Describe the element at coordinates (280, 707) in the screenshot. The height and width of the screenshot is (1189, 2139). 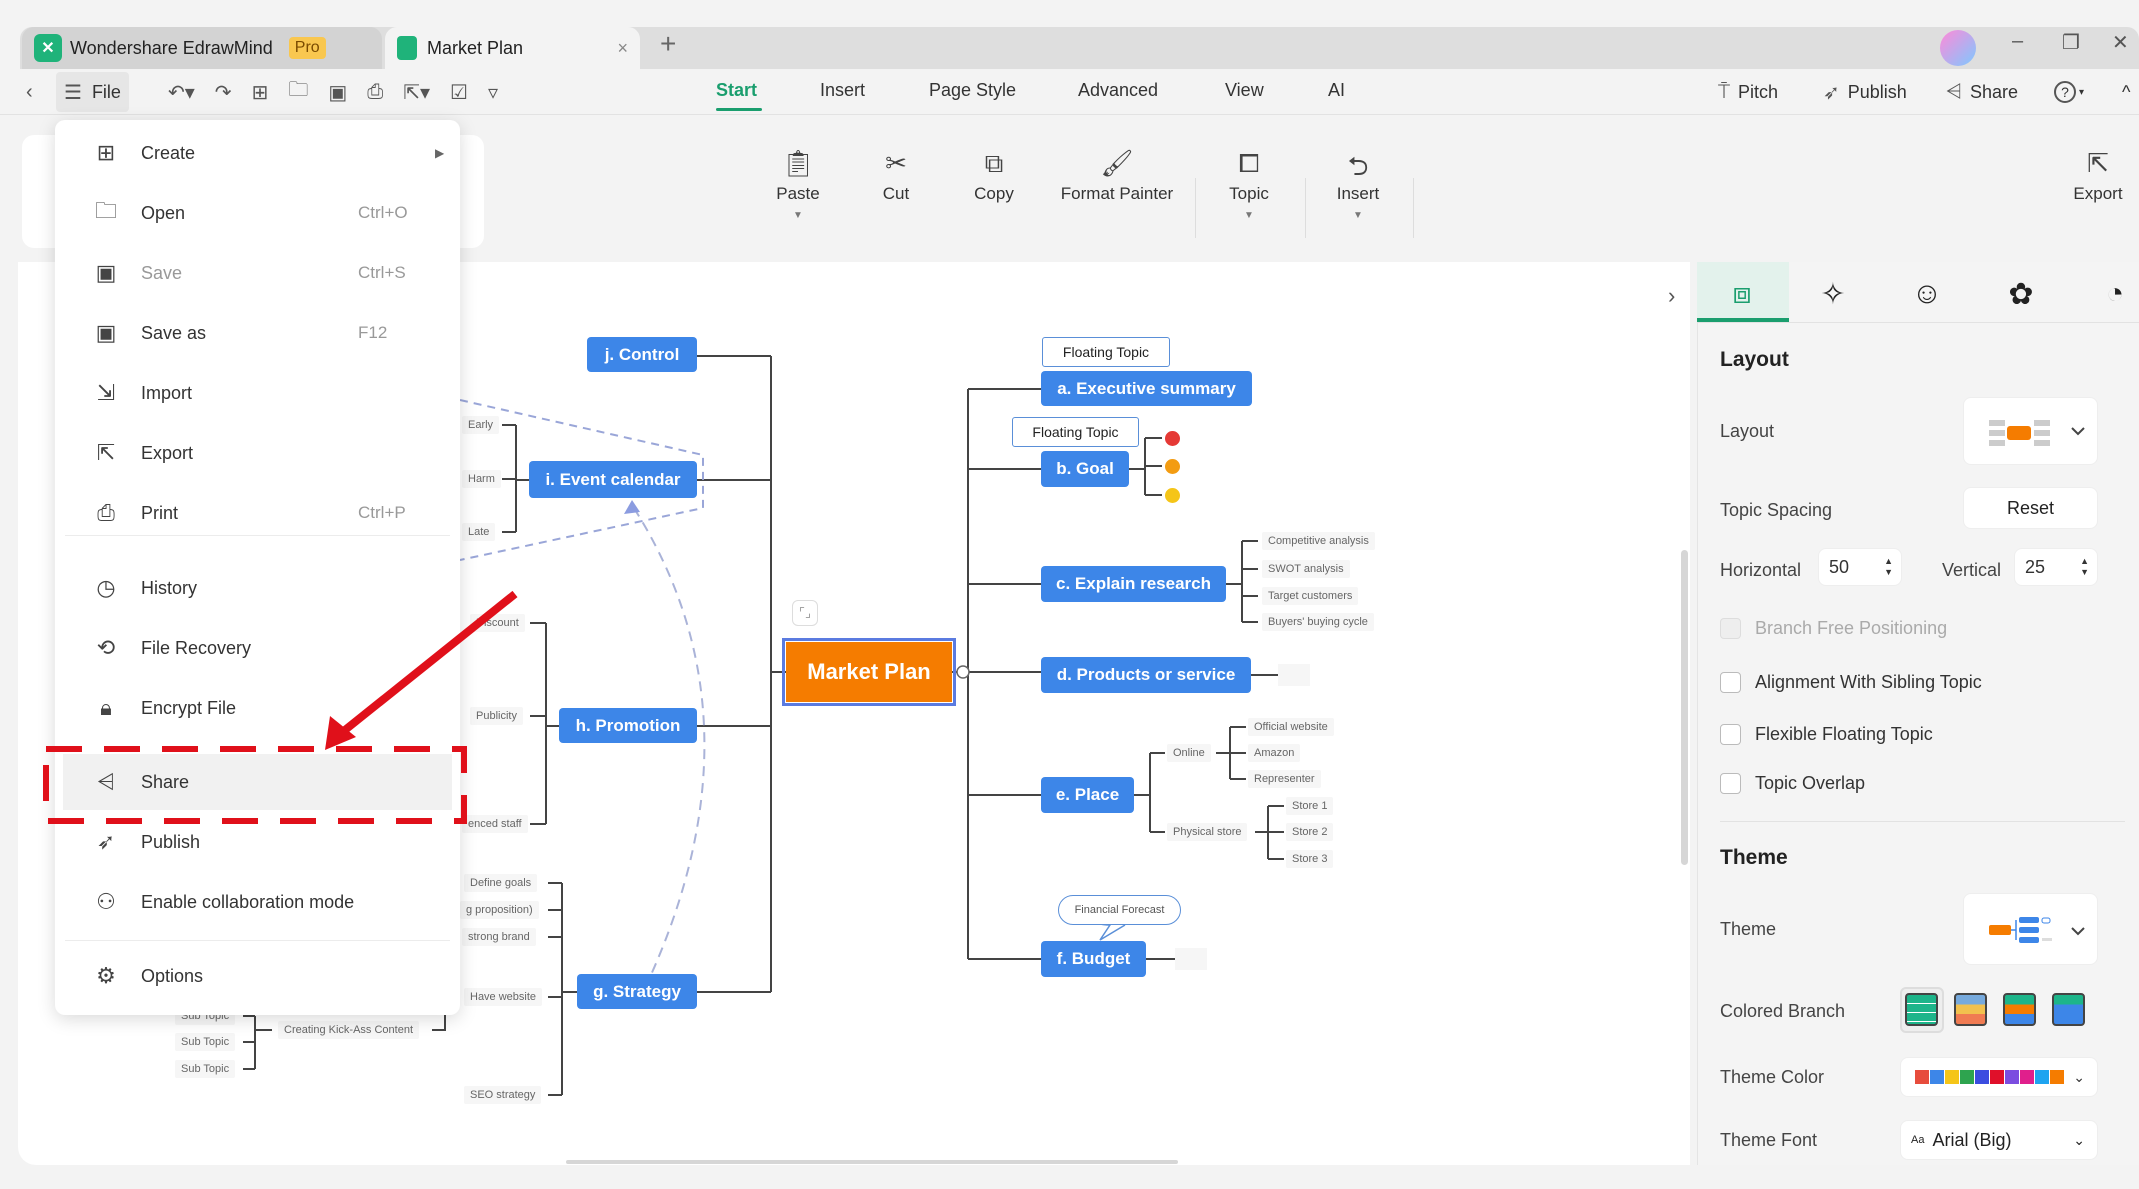
I see `annotation-overlay` at that location.